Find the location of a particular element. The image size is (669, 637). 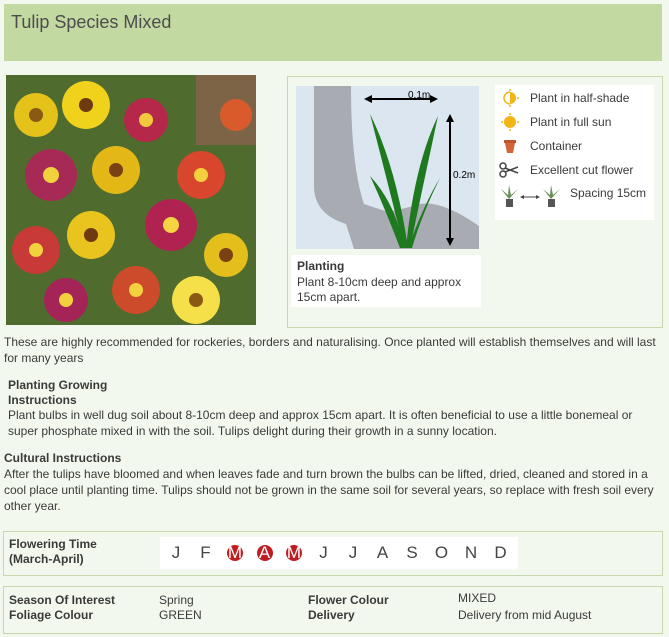

month-letter: O is located at coordinates (441, 552).